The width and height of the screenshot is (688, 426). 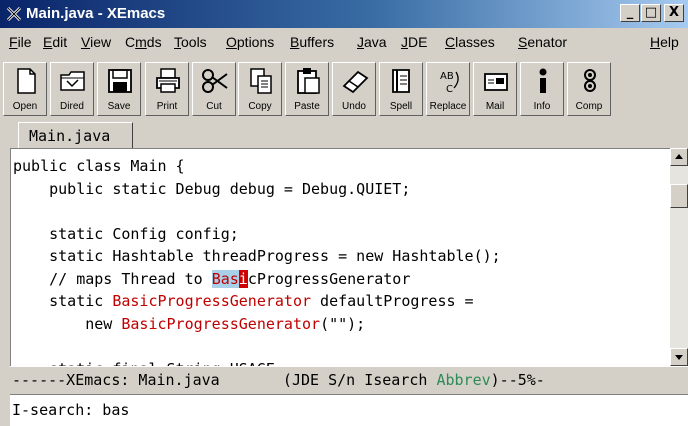 I want to click on menu-senator: Senator, so click(x=542, y=42).